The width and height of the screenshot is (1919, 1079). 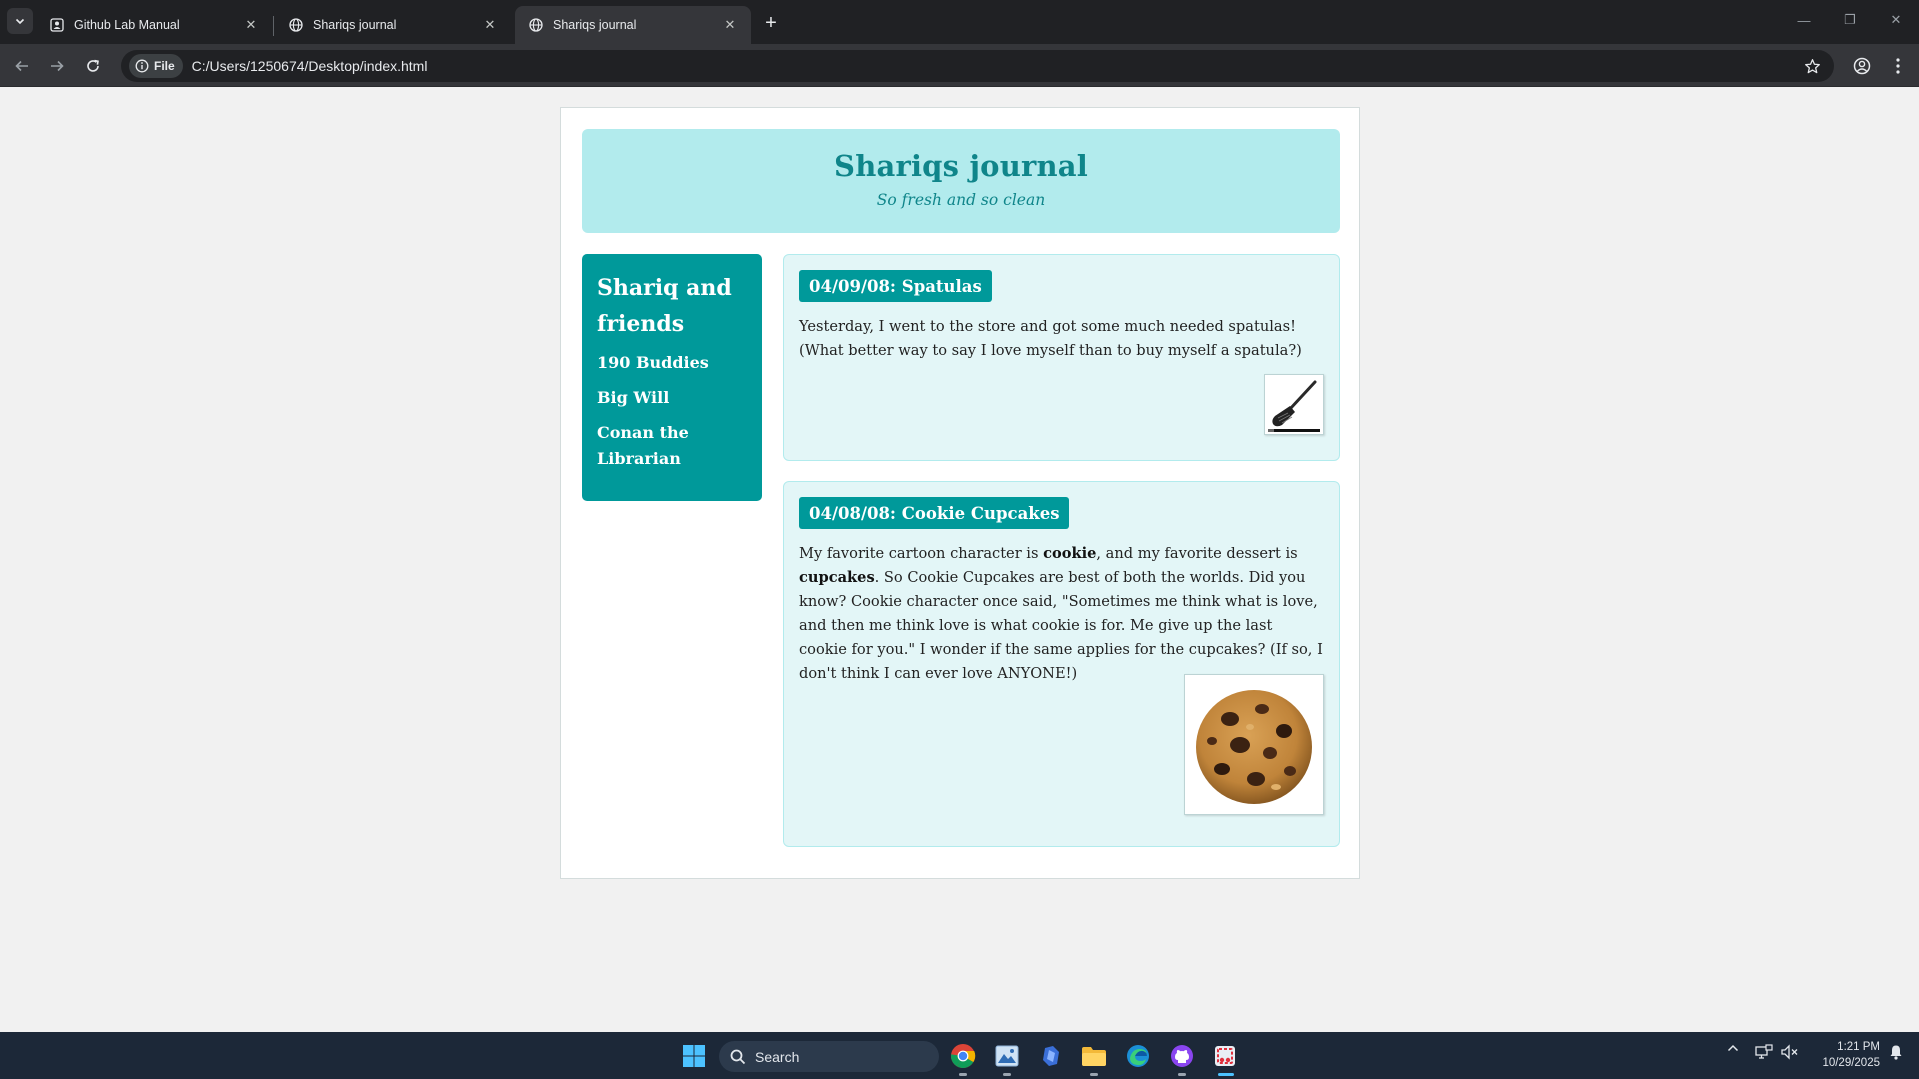 What do you see at coordinates (1844, 1055) in the screenshot?
I see `taskbar-clock: 1:21 PM 10/29/2025` at bounding box center [1844, 1055].